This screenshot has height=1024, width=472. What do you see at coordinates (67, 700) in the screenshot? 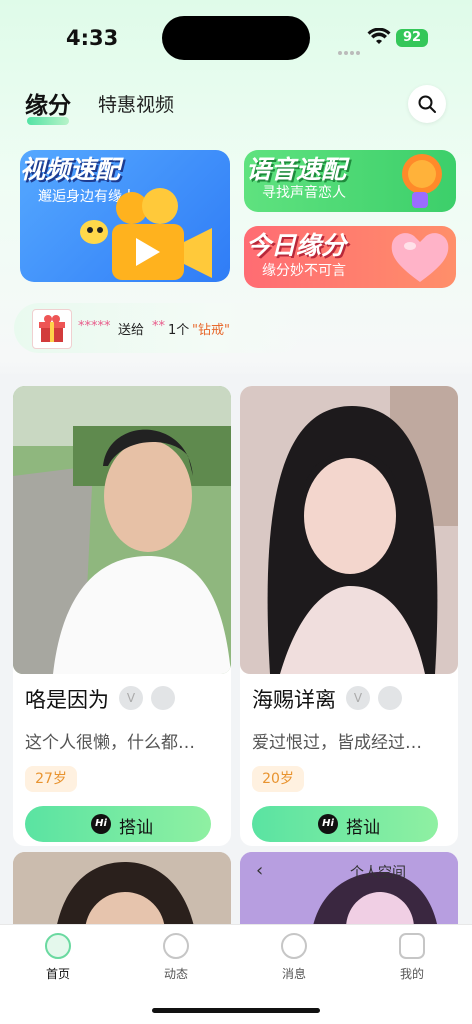
I see `user-name: 咯是因为` at bounding box center [67, 700].